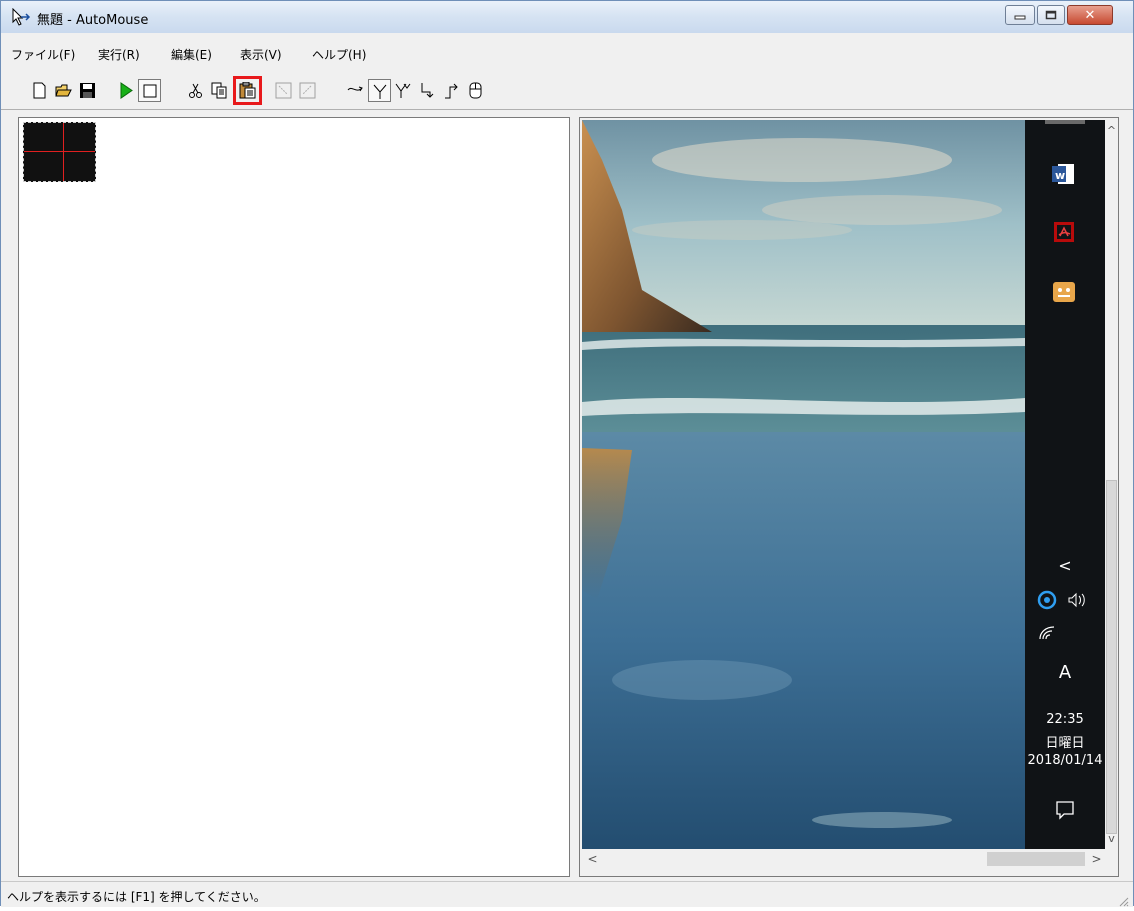 The image size is (1134, 911). I want to click on scroll-down-arrow-icon: v, so click(1111, 838).